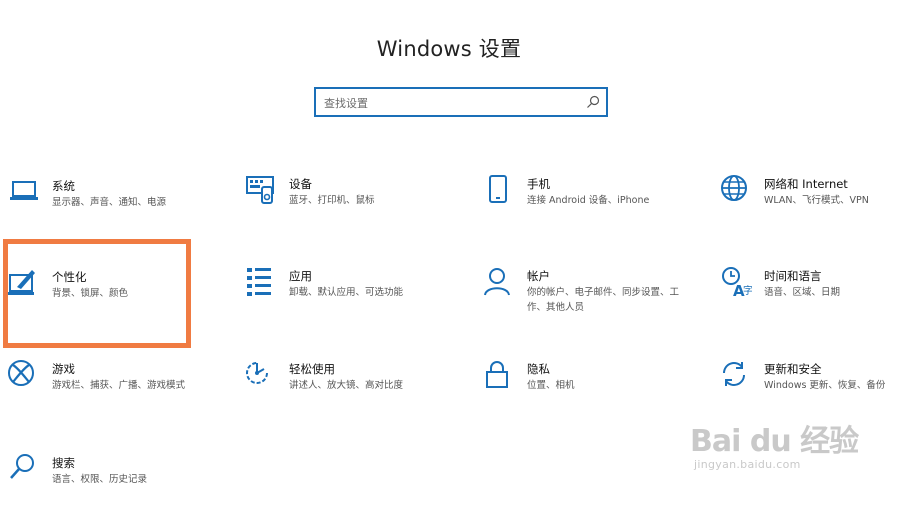 Image resolution: width=898 pixels, height=513 pixels. What do you see at coordinates (449, 103) in the screenshot?
I see `search-input` at bounding box center [449, 103].